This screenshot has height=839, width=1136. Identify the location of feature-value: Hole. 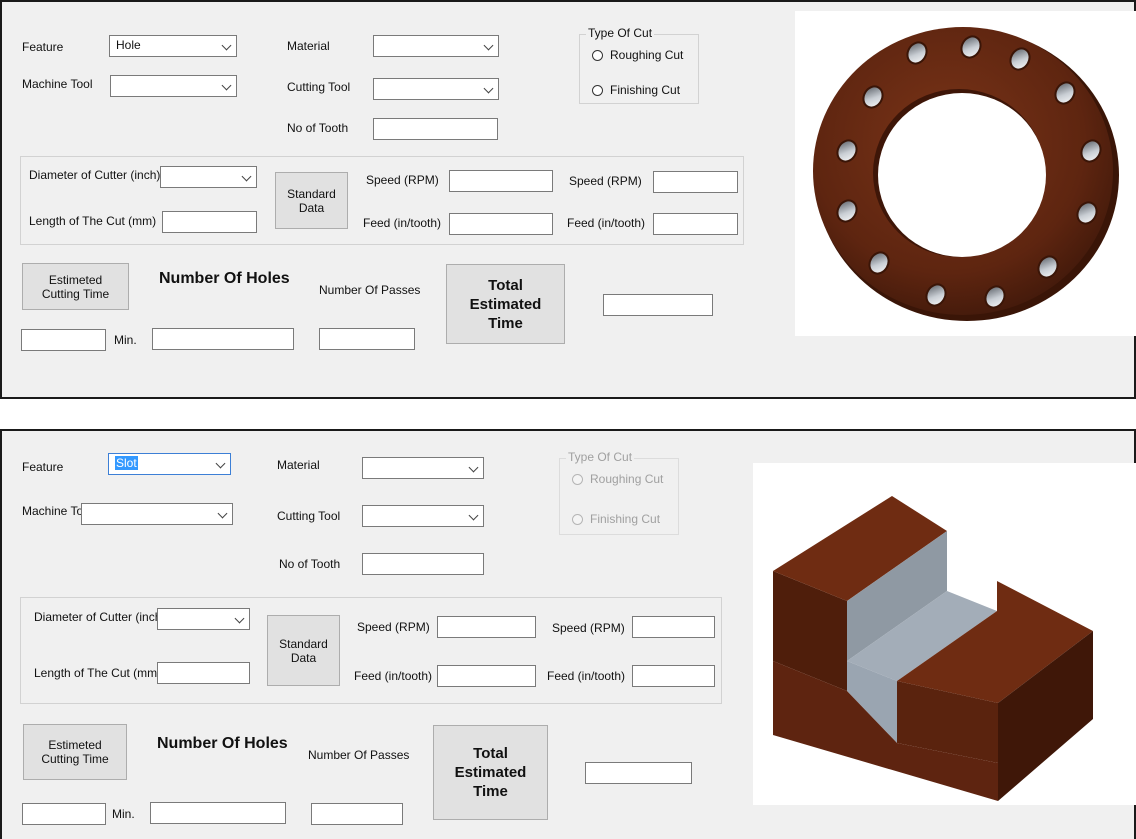
(128, 45).